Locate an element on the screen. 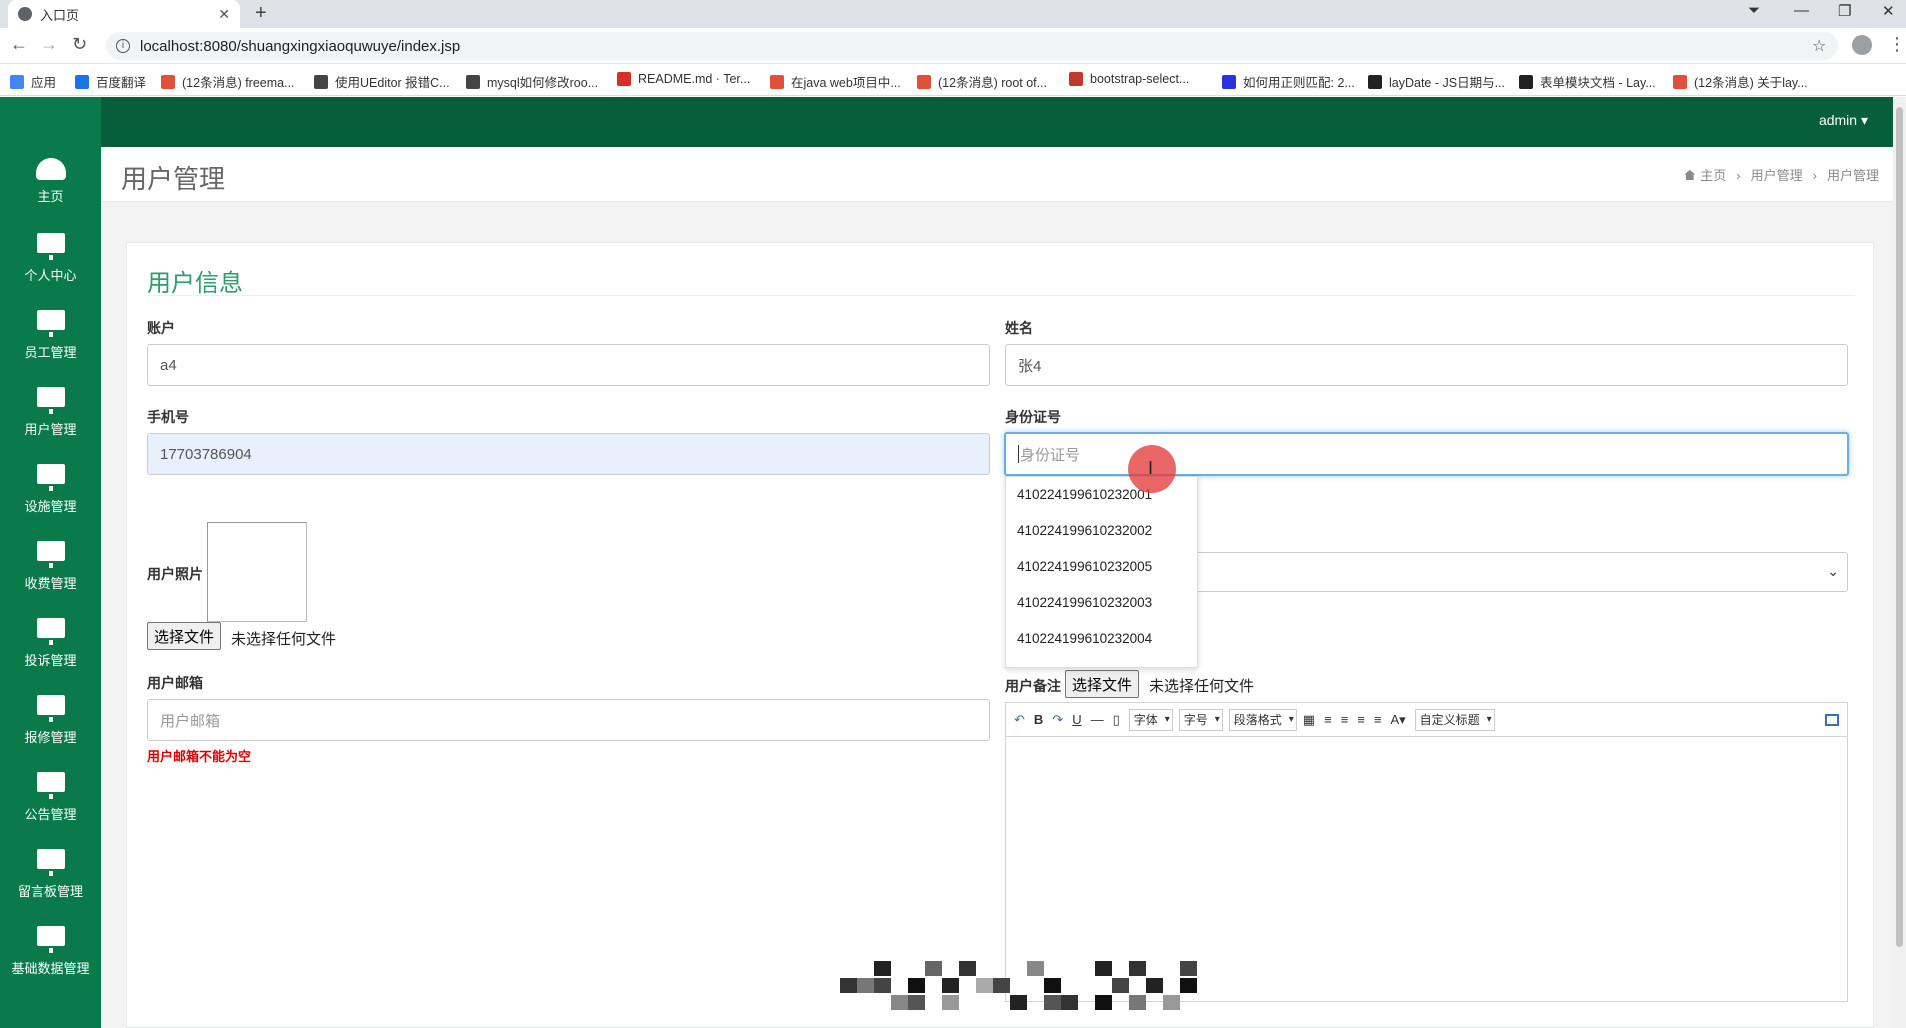 The height and width of the screenshot is (1028, 1906). sidebar-item: 报修管理 is located at coordinates (50, 732).